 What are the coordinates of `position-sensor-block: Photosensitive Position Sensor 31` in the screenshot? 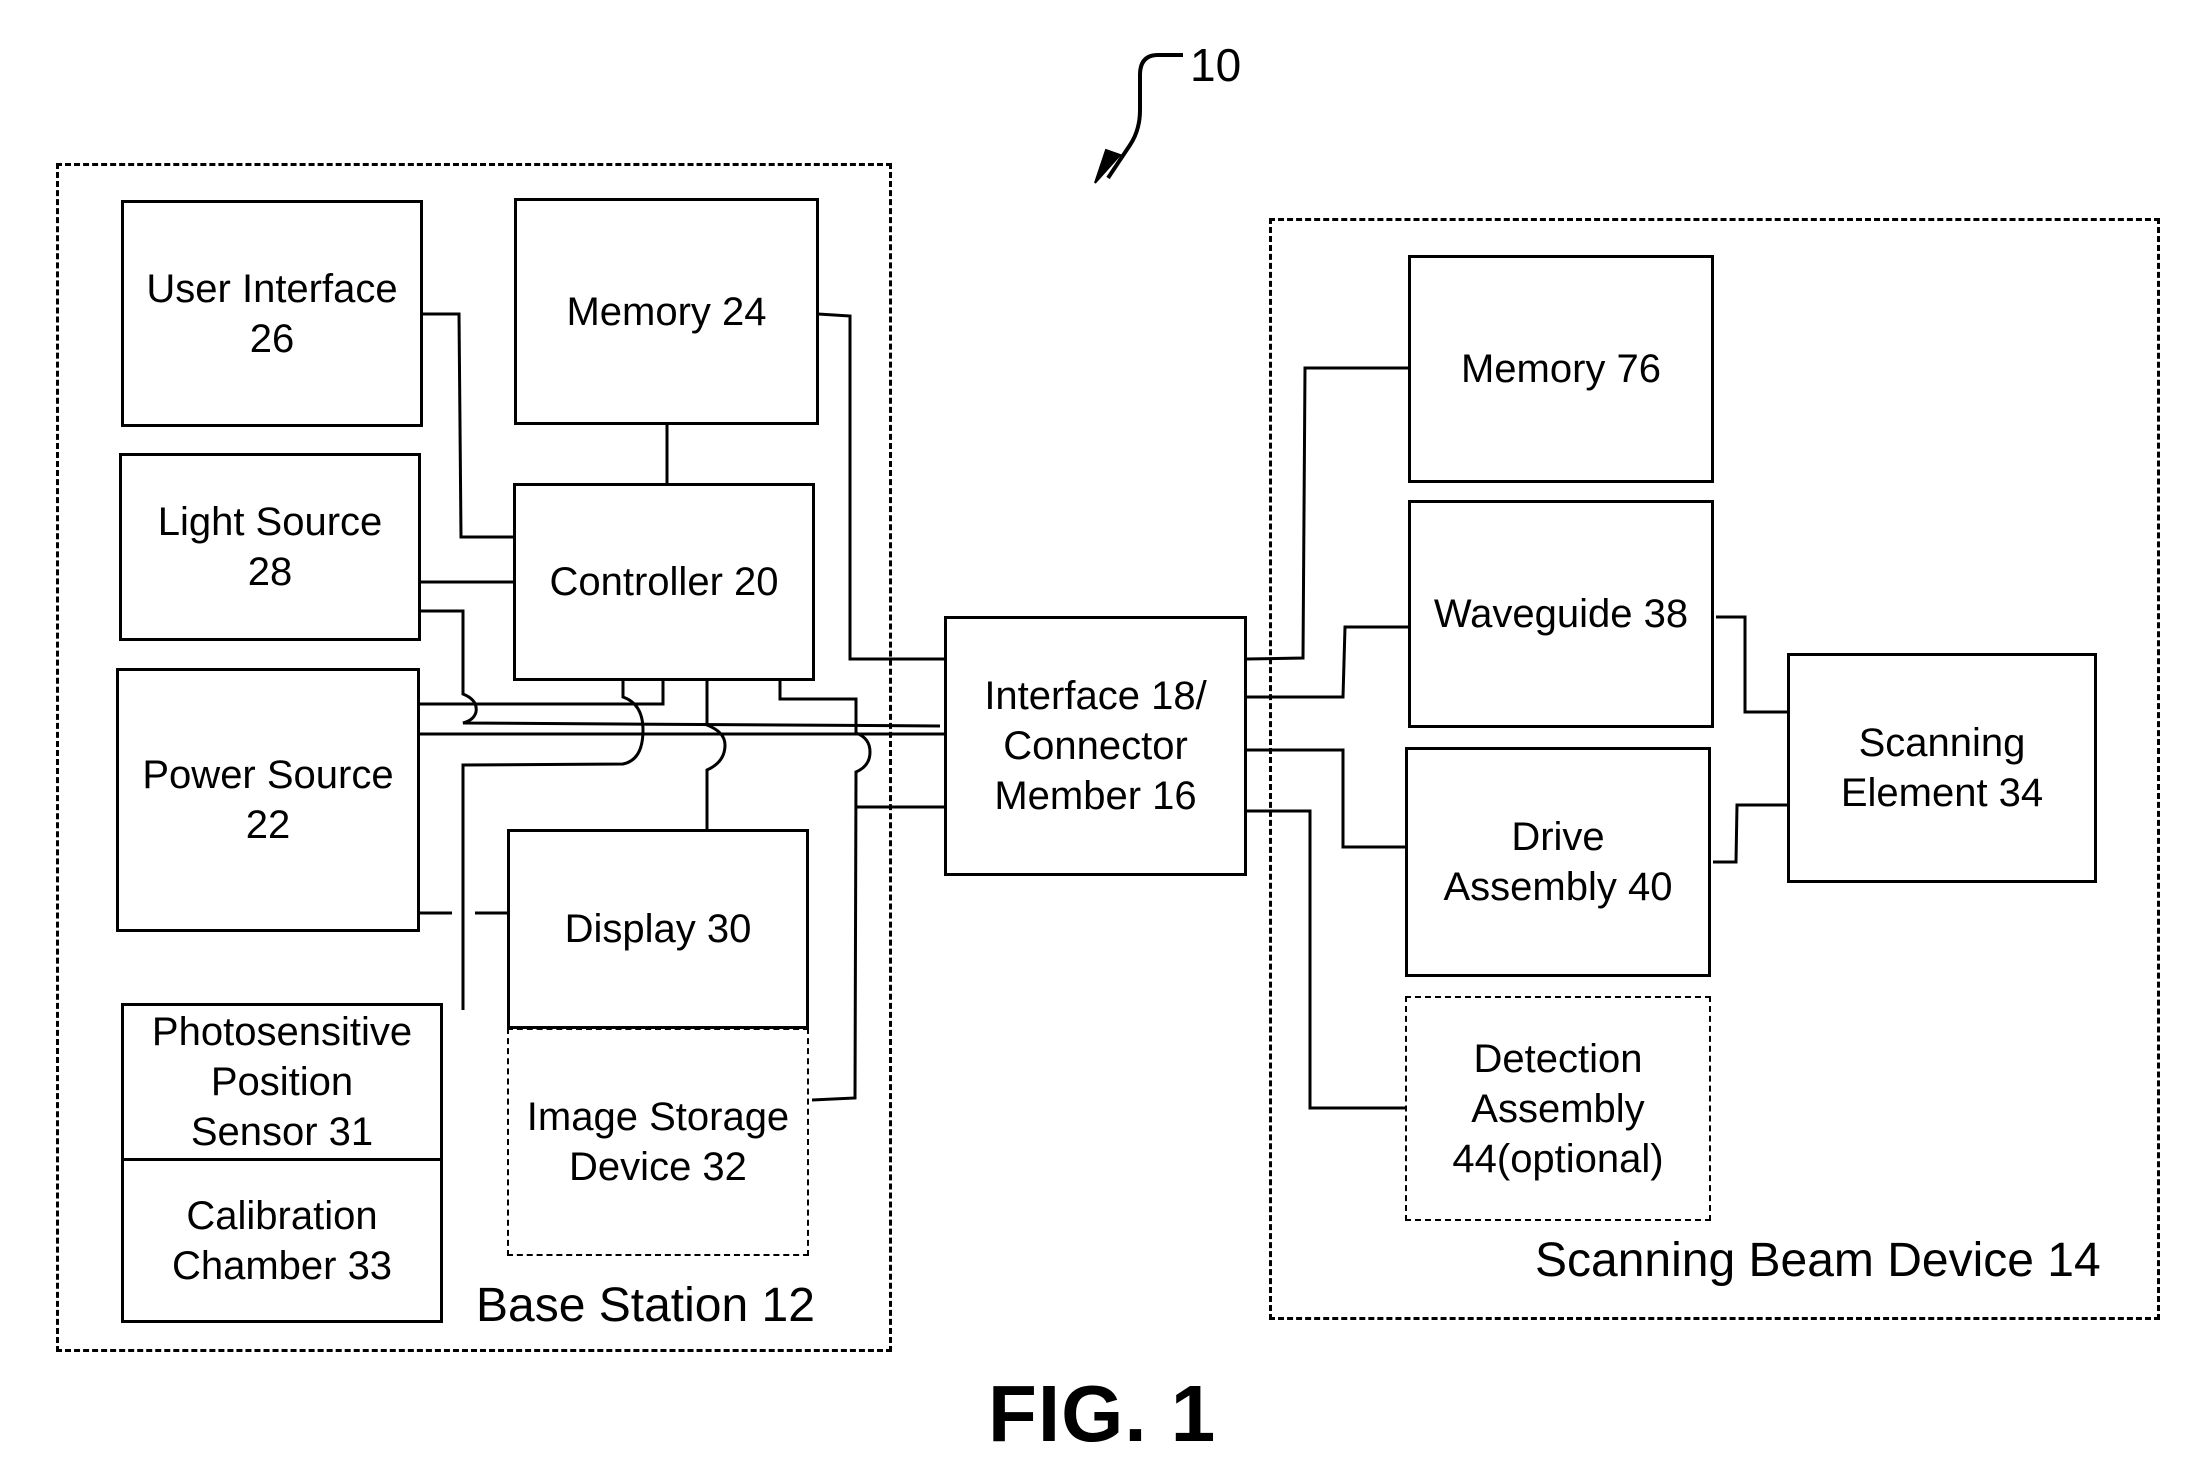 It's located at (282, 1082).